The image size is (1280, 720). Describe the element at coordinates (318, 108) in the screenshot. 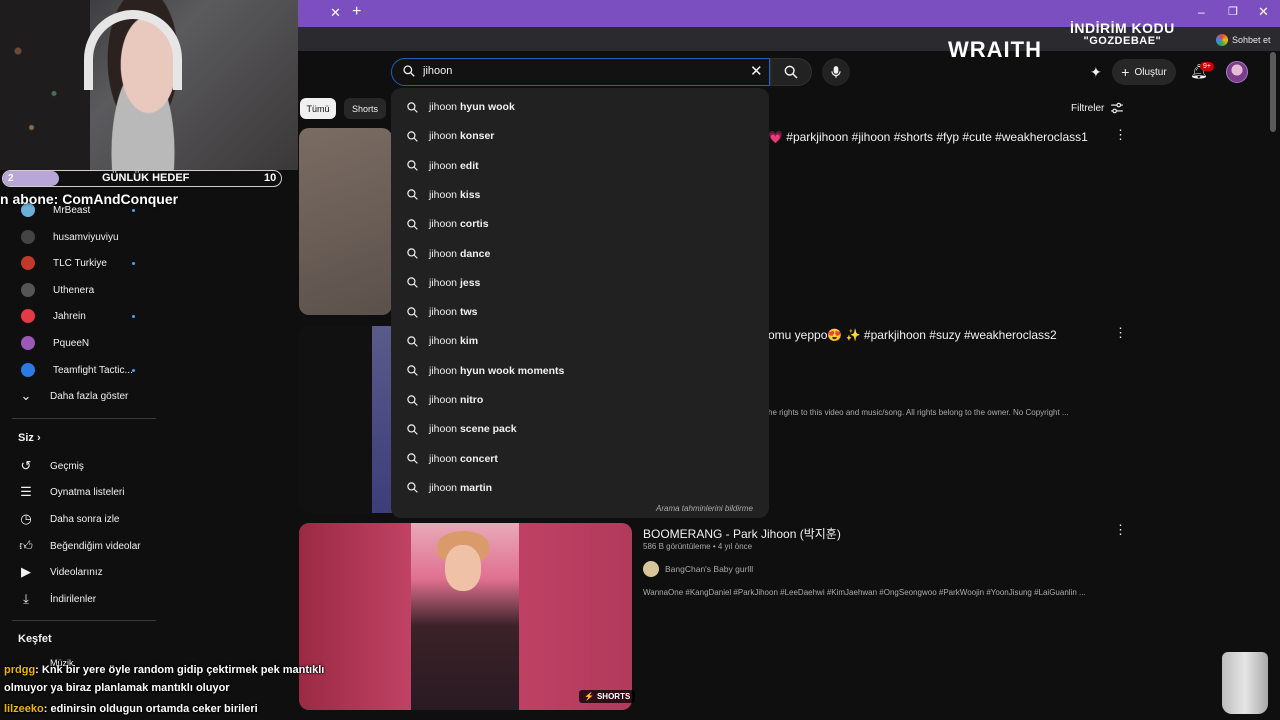

I see `chip-all: Tümü` at that location.